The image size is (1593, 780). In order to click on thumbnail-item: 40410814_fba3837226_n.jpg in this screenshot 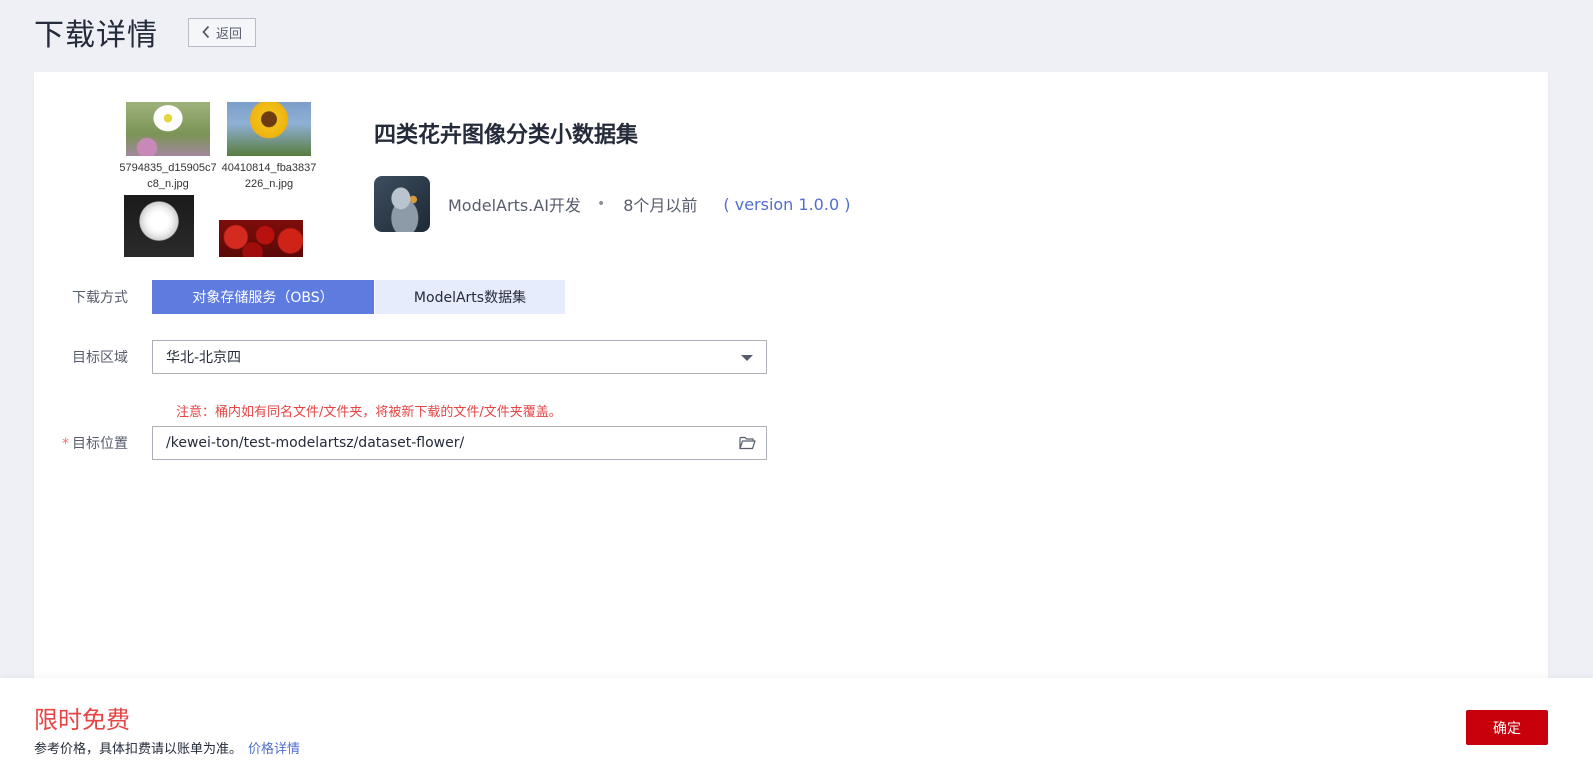, I will do `click(269, 147)`.